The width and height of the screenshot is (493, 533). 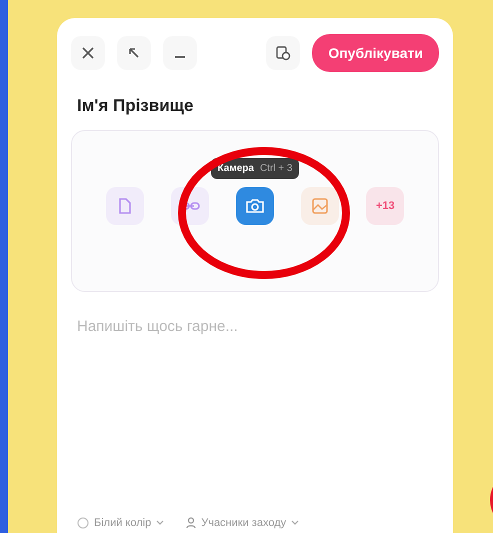 I want to click on tooltip-shortcut: Ctrl + 3, so click(x=276, y=168).